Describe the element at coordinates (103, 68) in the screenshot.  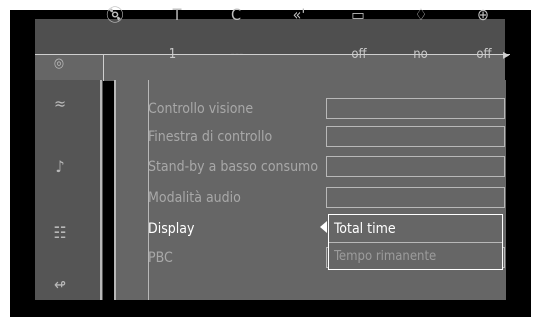
I see `status-divider` at that location.